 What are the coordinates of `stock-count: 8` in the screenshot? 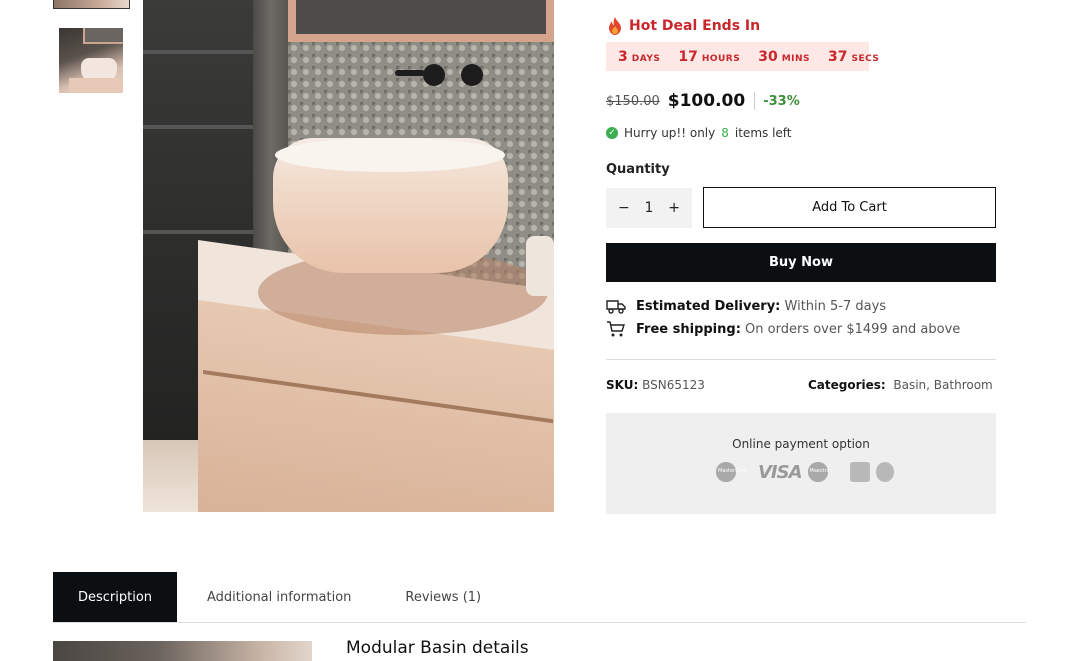 It's located at (725, 133).